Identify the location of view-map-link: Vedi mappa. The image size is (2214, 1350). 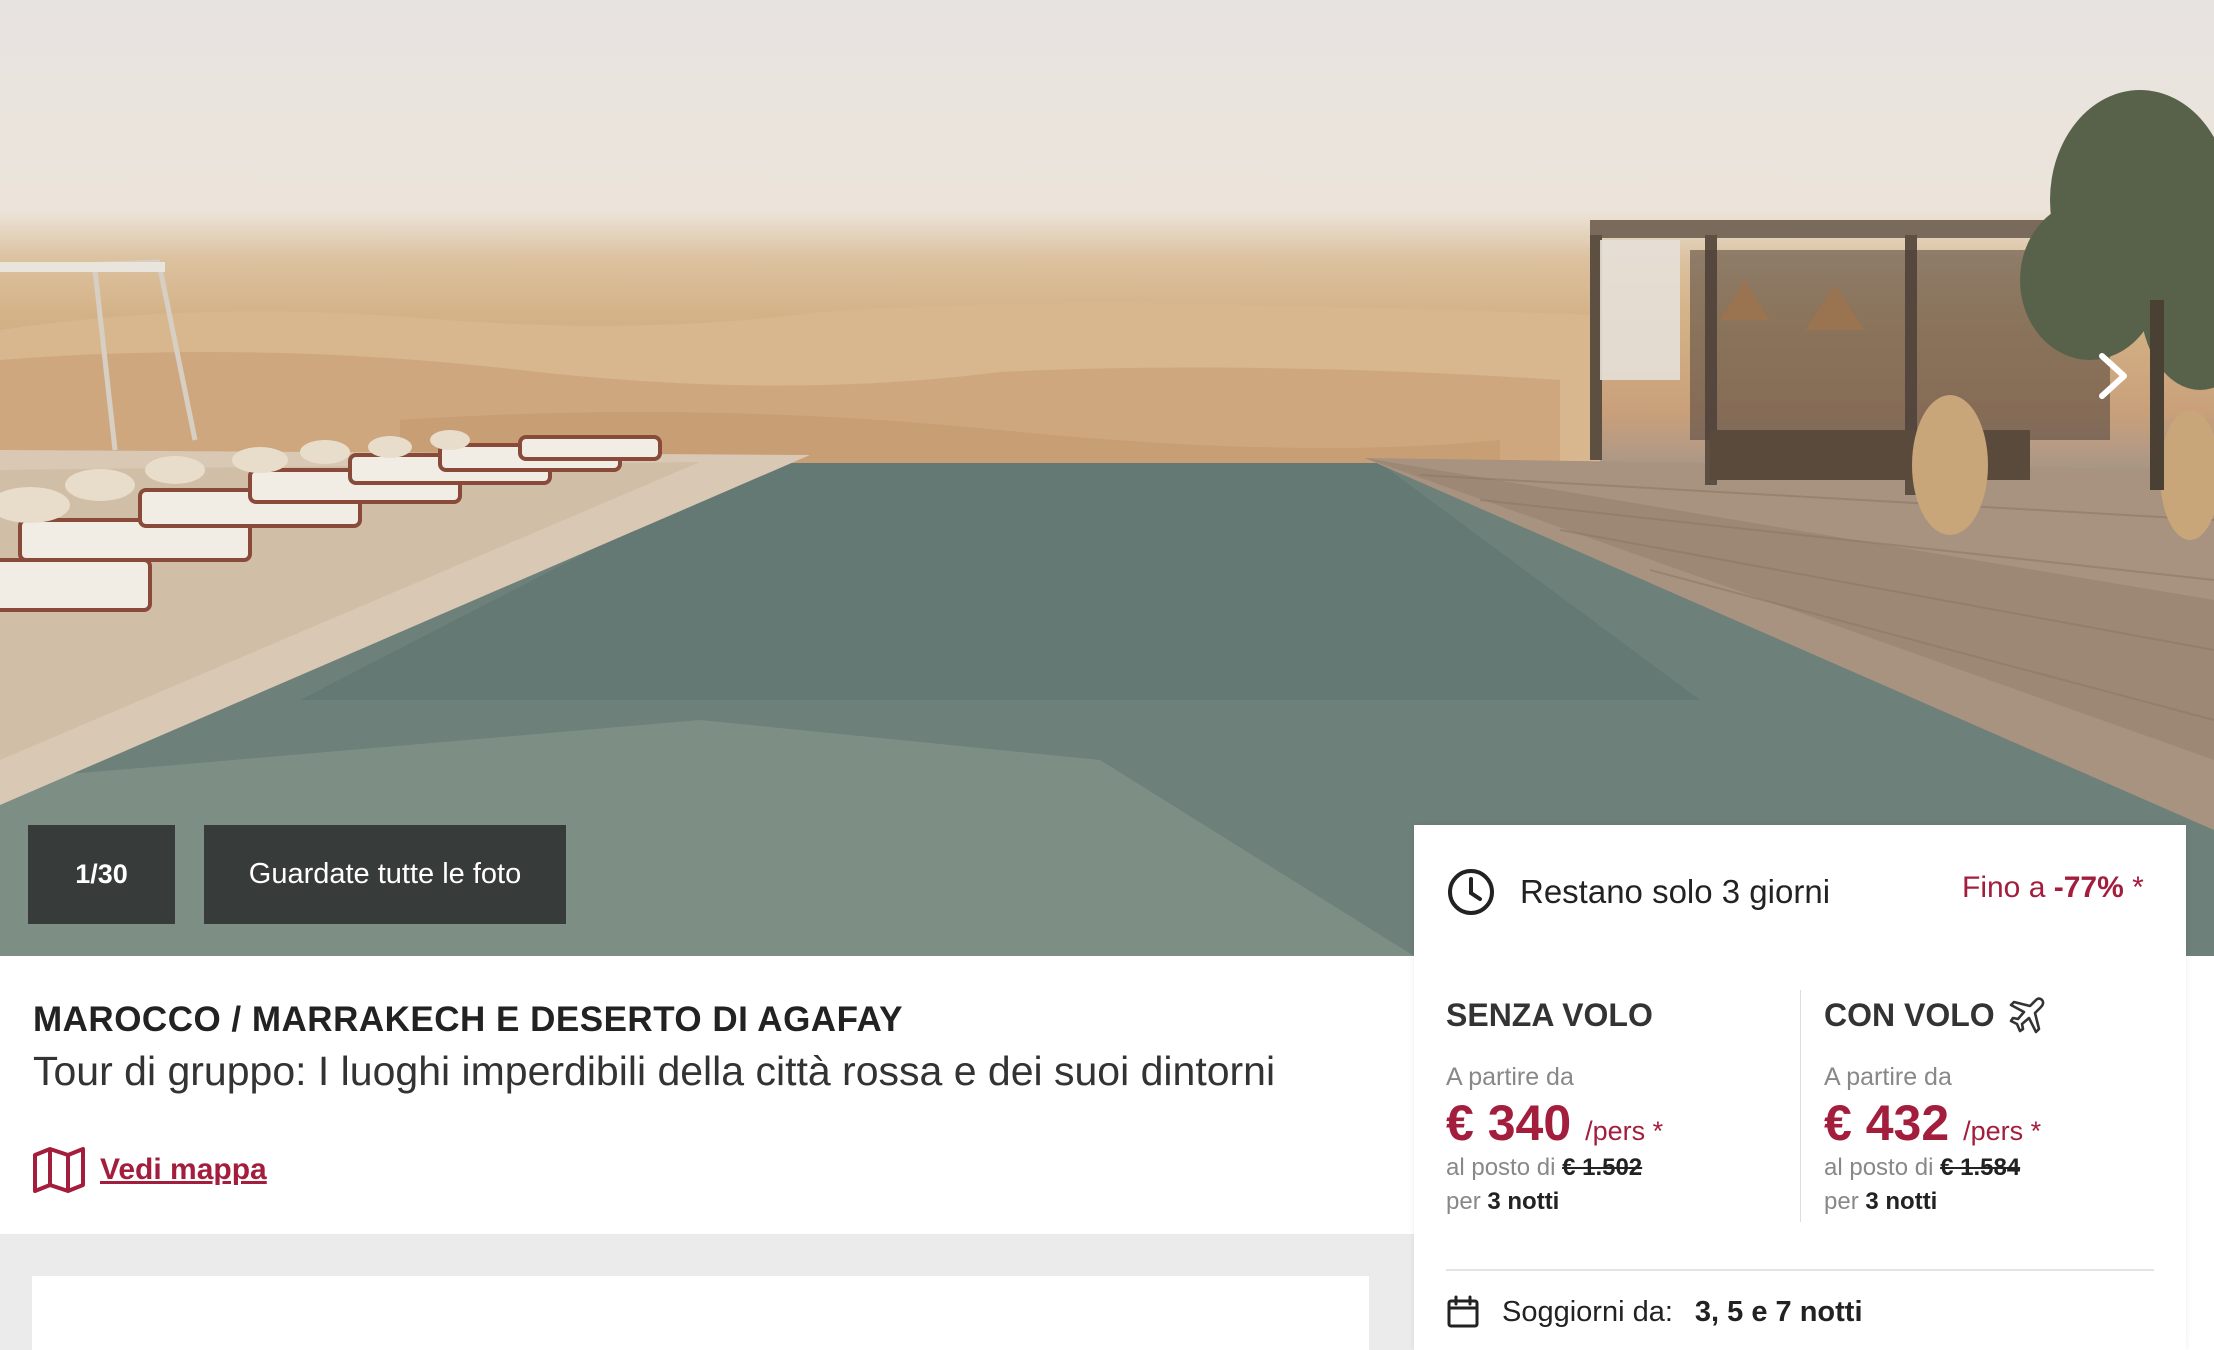
(149, 1170).